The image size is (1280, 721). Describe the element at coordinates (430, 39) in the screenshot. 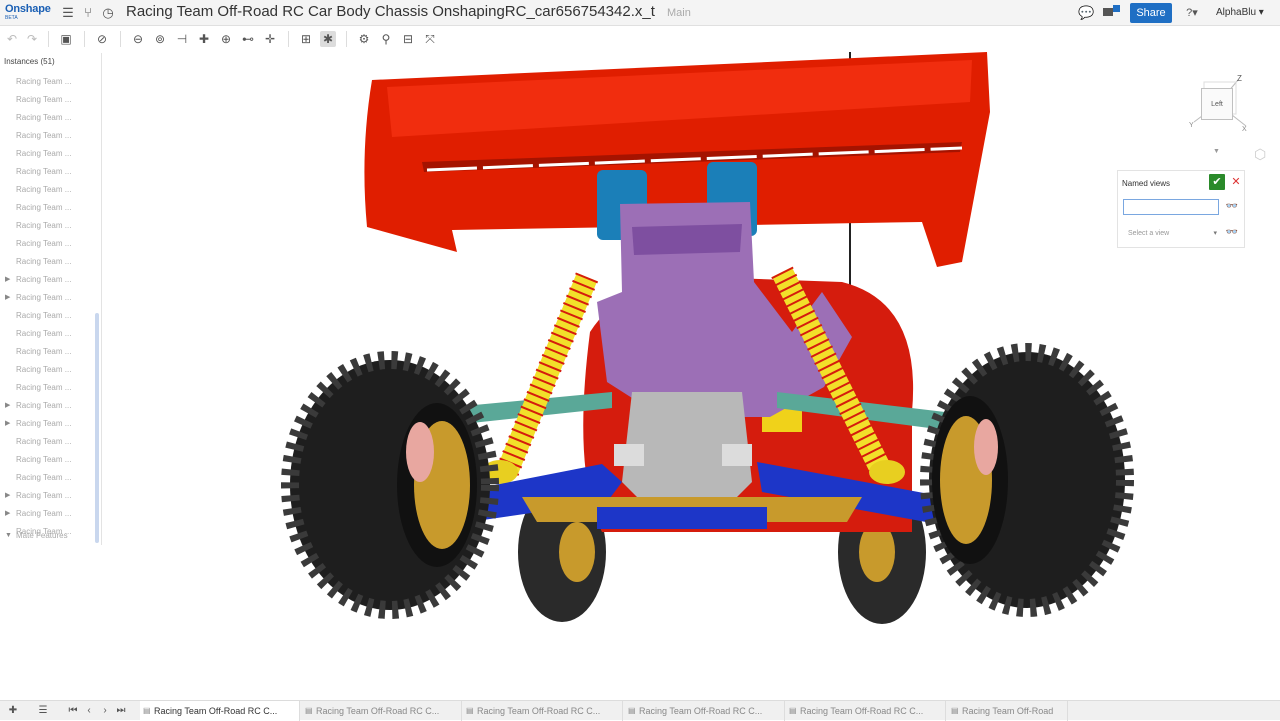

I see `linear-relation-icon: ⤧` at that location.